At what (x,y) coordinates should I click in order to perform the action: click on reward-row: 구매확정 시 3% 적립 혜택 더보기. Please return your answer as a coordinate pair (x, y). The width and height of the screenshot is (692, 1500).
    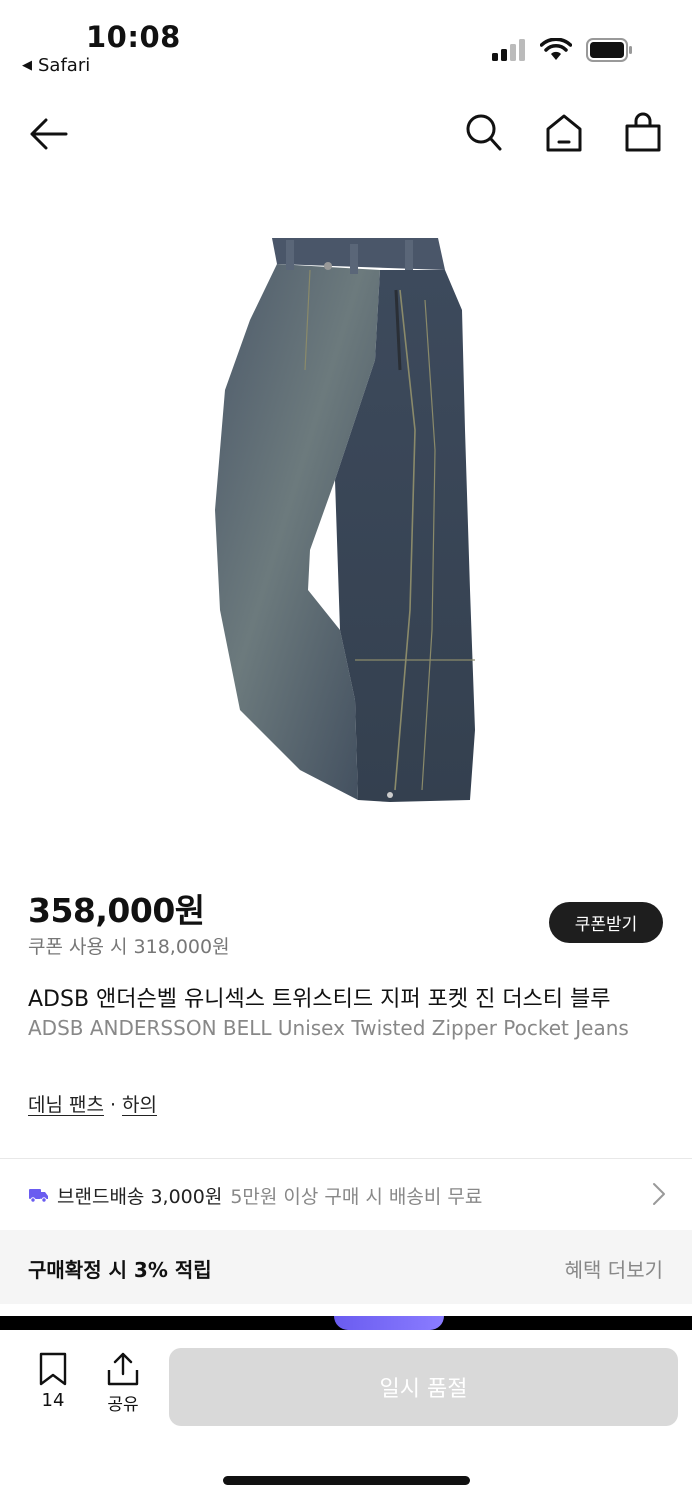
    Looking at the image, I should click on (346, 1267).